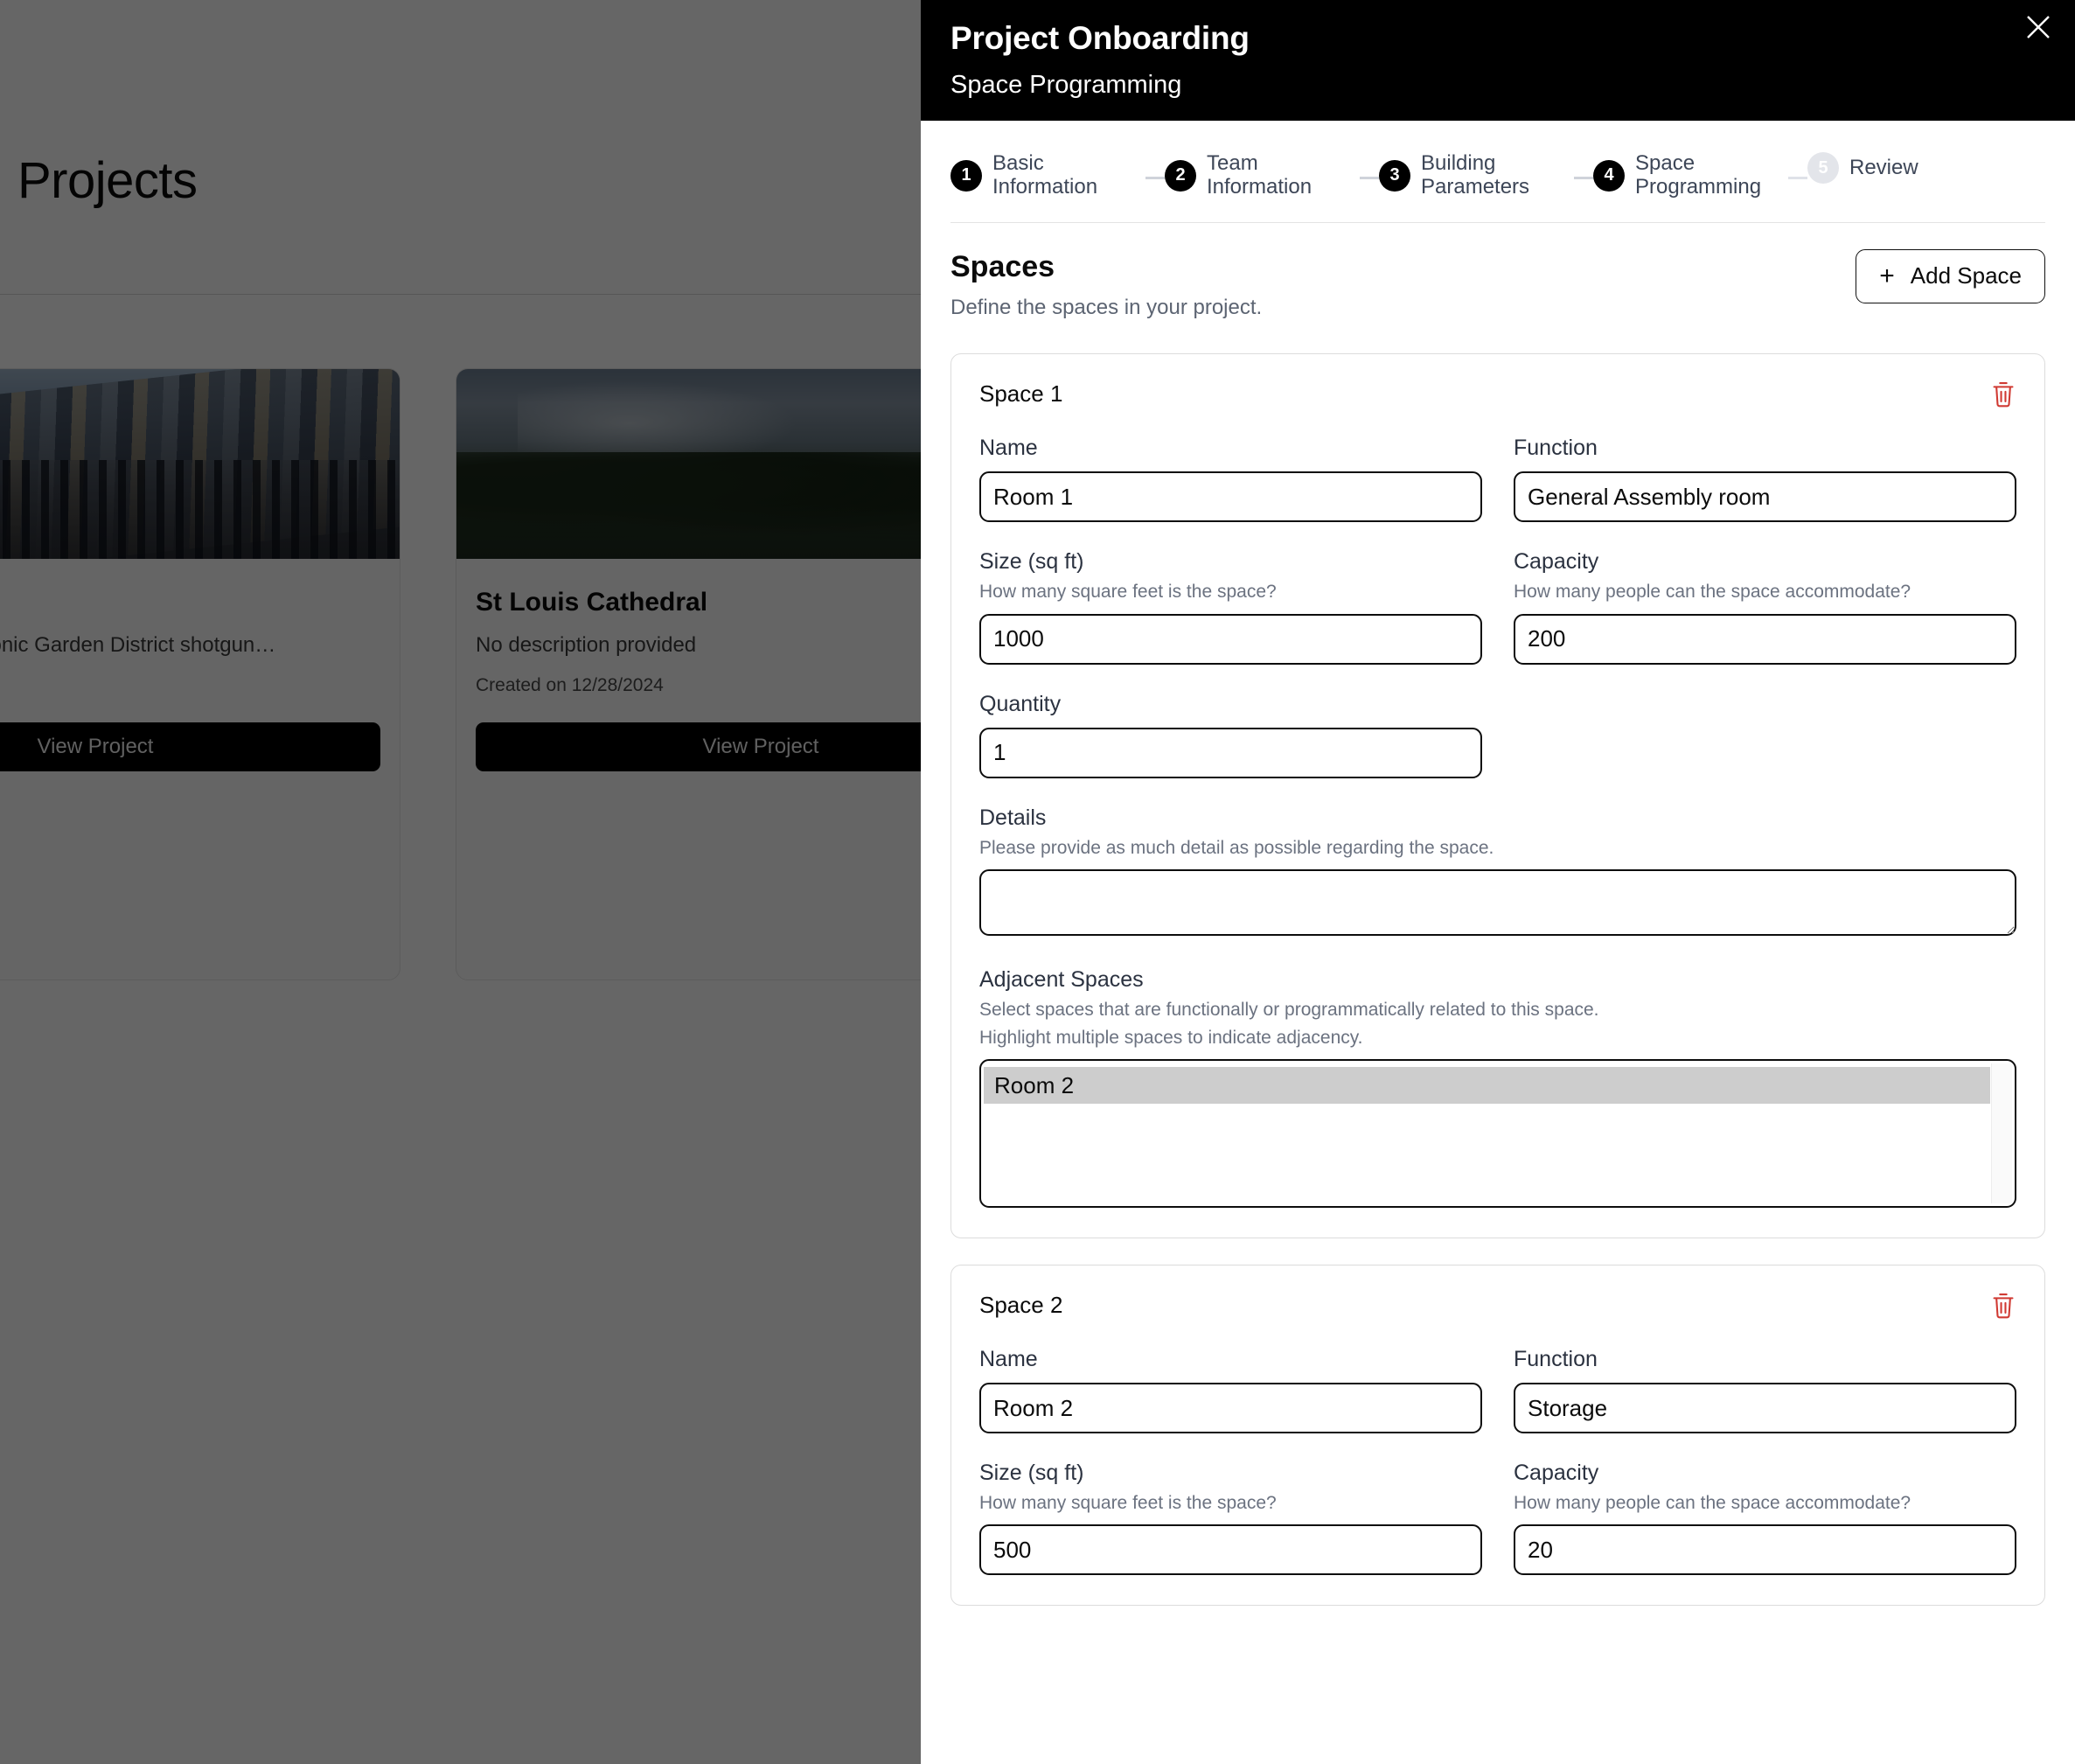  What do you see at coordinates (1230, 752) in the screenshot?
I see `space-quantity-input` at bounding box center [1230, 752].